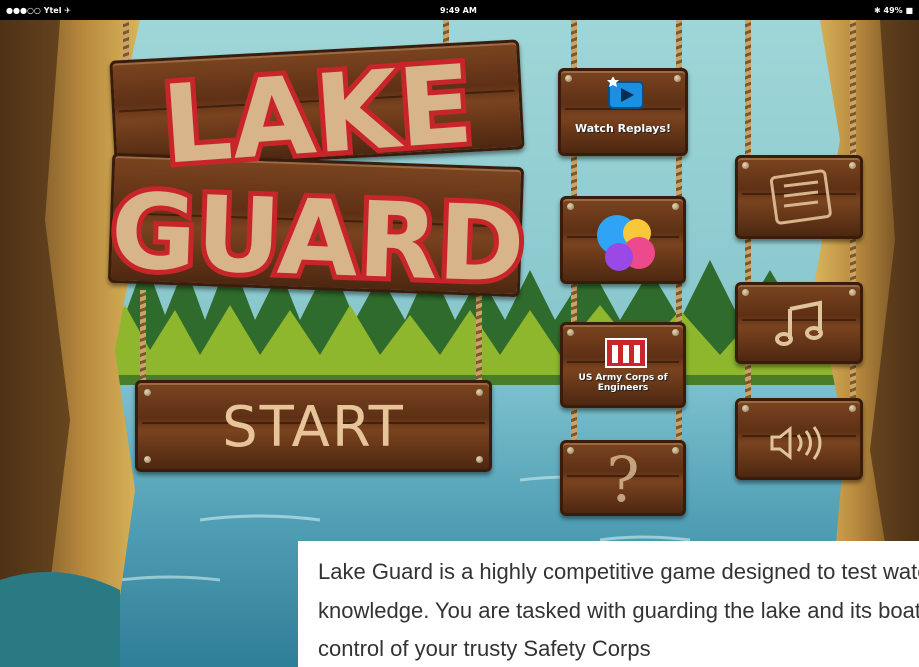 This screenshot has width=919, height=667. What do you see at coordinates (623, 112) in the screenshot?
I see `watch-replays-button: Watch Replays!` at bounding box center [623, 112].